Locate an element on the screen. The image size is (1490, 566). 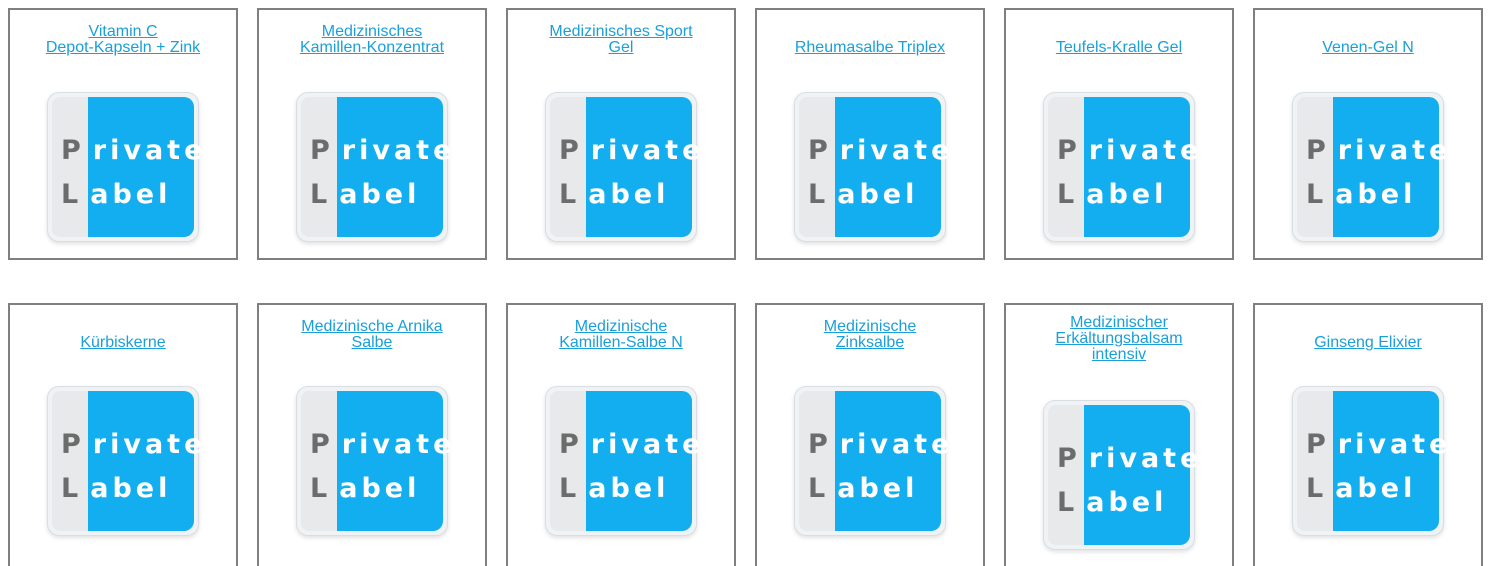
product-card: Venen-Gel N Private Label is located at coordinates (1368, 134).